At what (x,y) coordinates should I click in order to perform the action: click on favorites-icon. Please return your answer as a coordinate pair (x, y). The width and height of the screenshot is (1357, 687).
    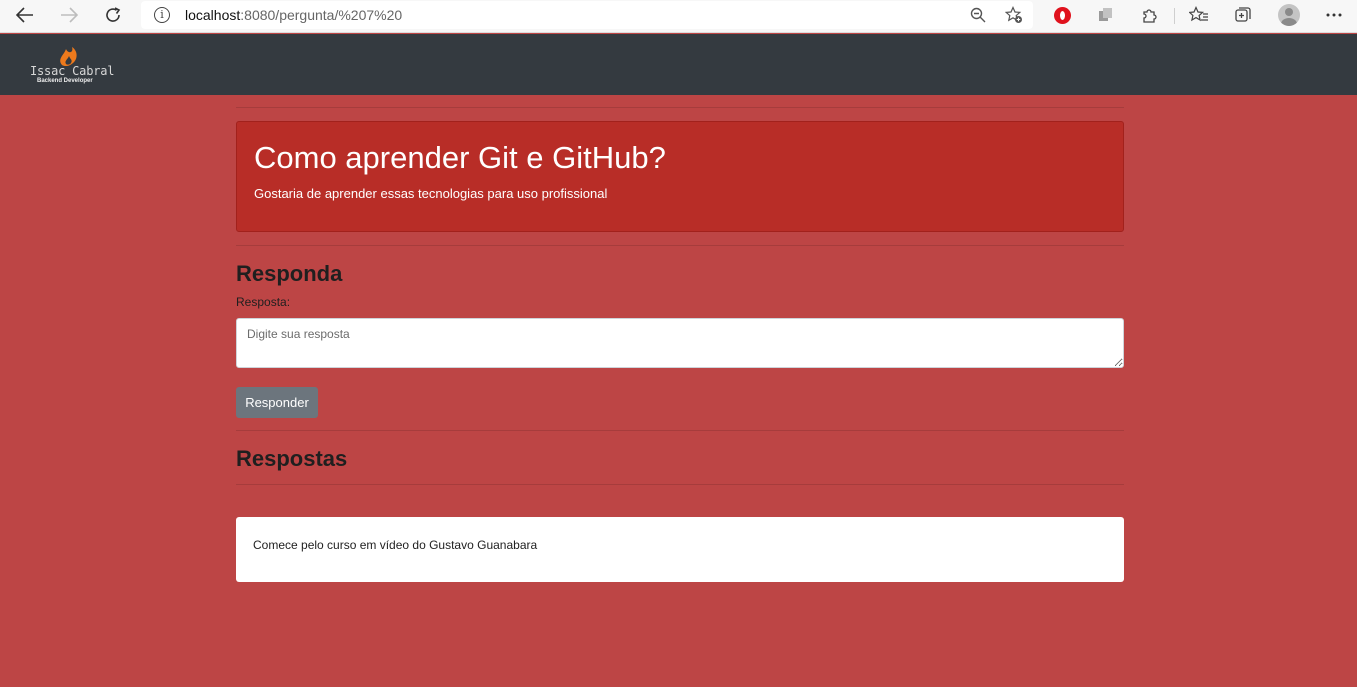
    Looking at the image, I should click on (1199, 15).